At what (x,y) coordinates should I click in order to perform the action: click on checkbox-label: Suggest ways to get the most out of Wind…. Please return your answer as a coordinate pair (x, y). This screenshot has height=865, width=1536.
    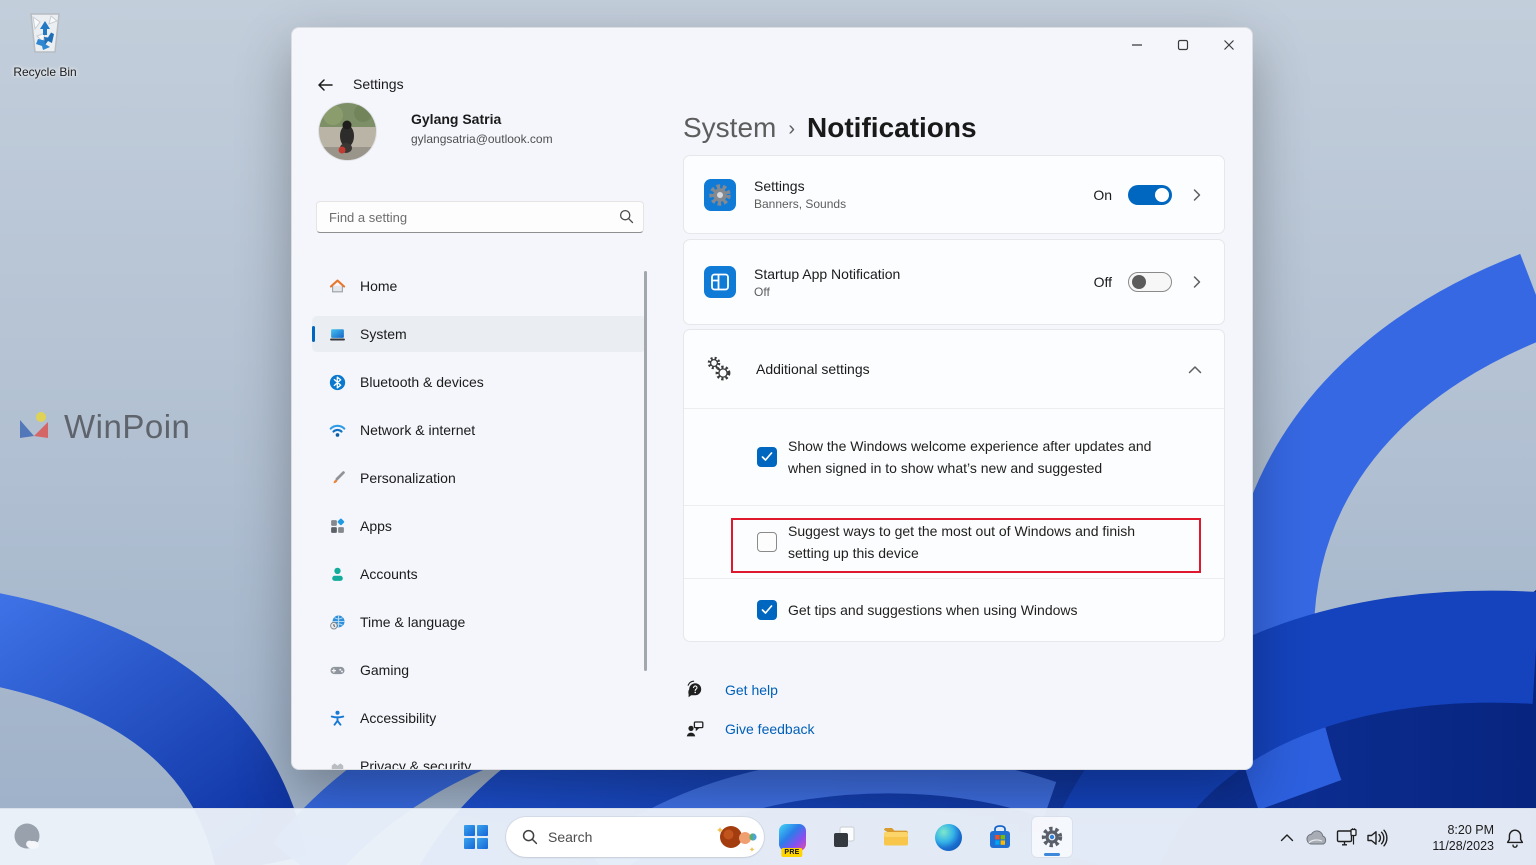
    Looking at the image, I should click on (962, 542).